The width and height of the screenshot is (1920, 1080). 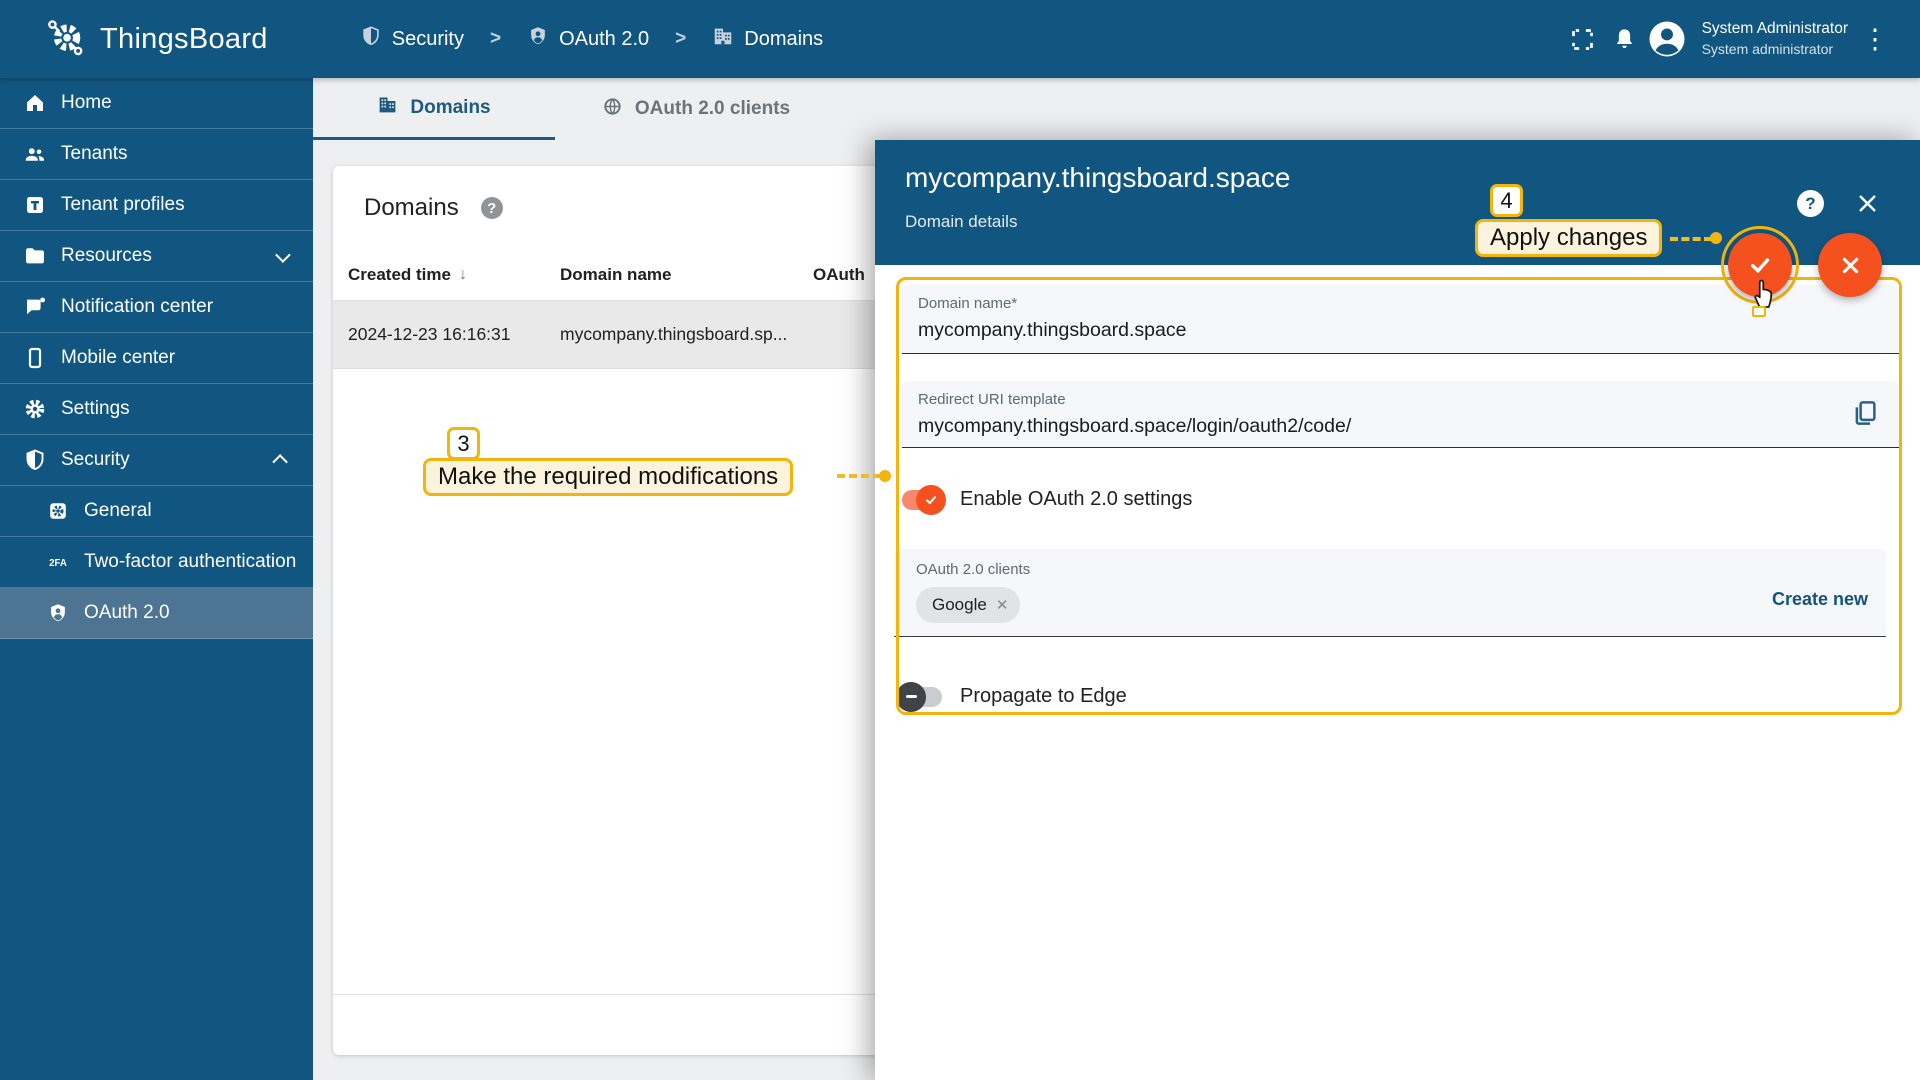 I want to click on folder-icon, so click(x=35, y=256).